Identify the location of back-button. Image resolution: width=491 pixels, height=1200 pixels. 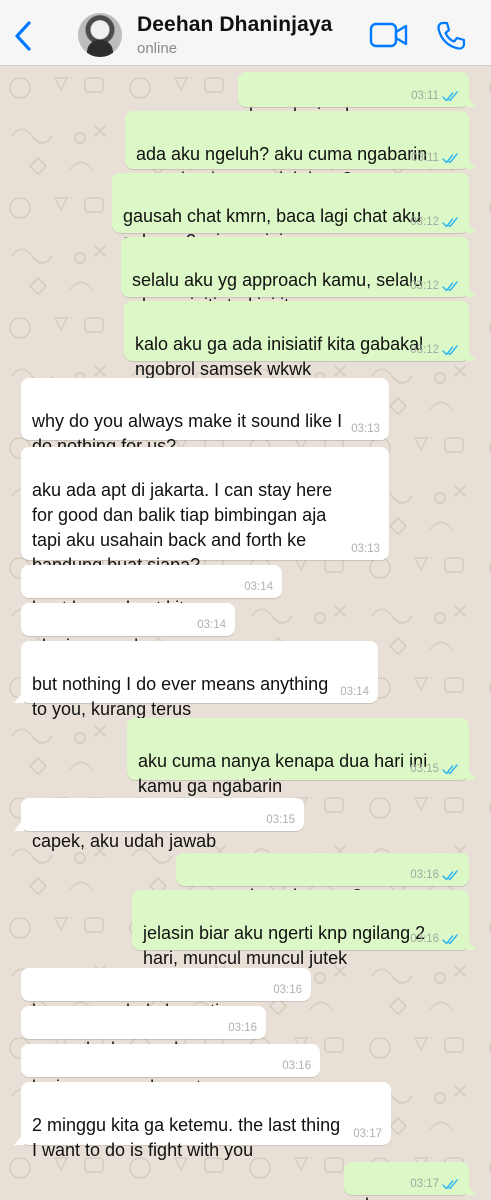
(23, 36).